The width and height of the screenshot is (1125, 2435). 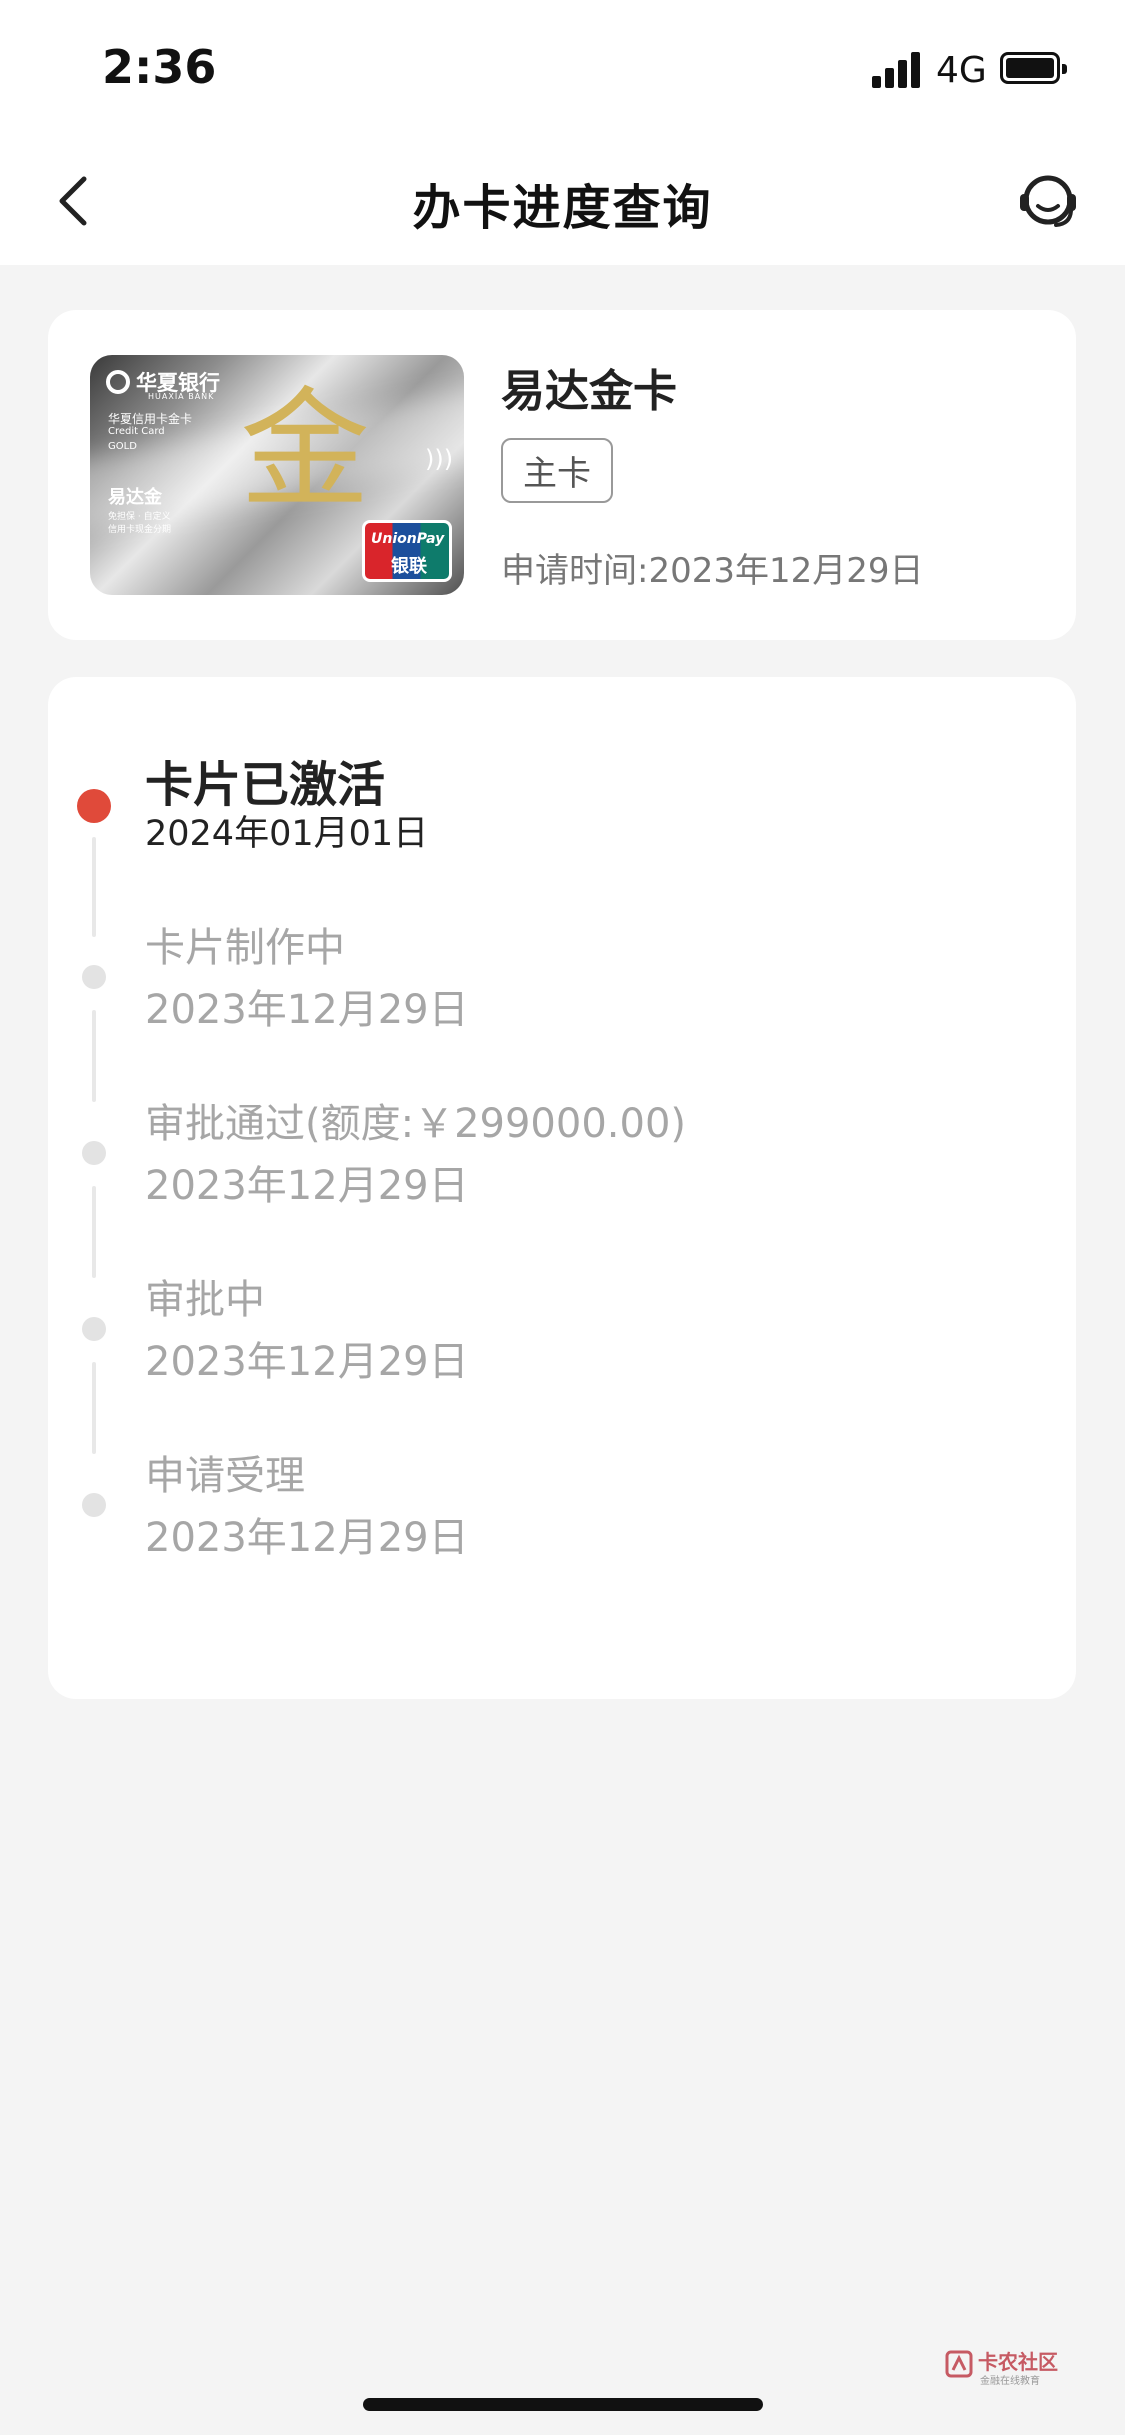 I want to click on customer-service-icon, so click(x=1048, y=201).